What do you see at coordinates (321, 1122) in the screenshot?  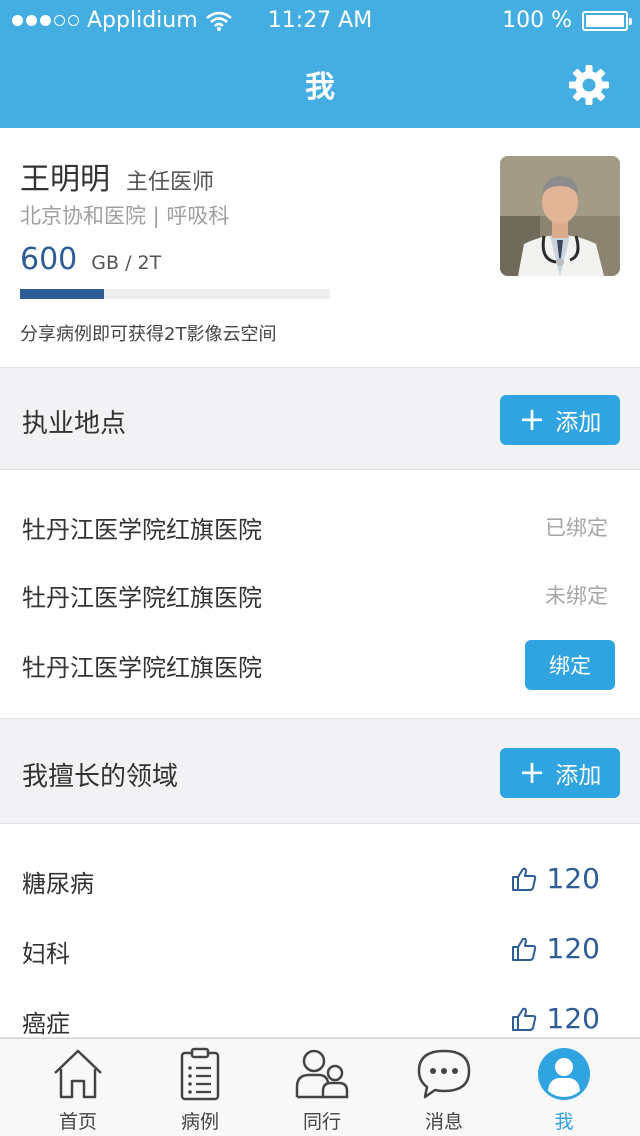 I see `tab-label: 同行` at bounding box center [321, 1122].